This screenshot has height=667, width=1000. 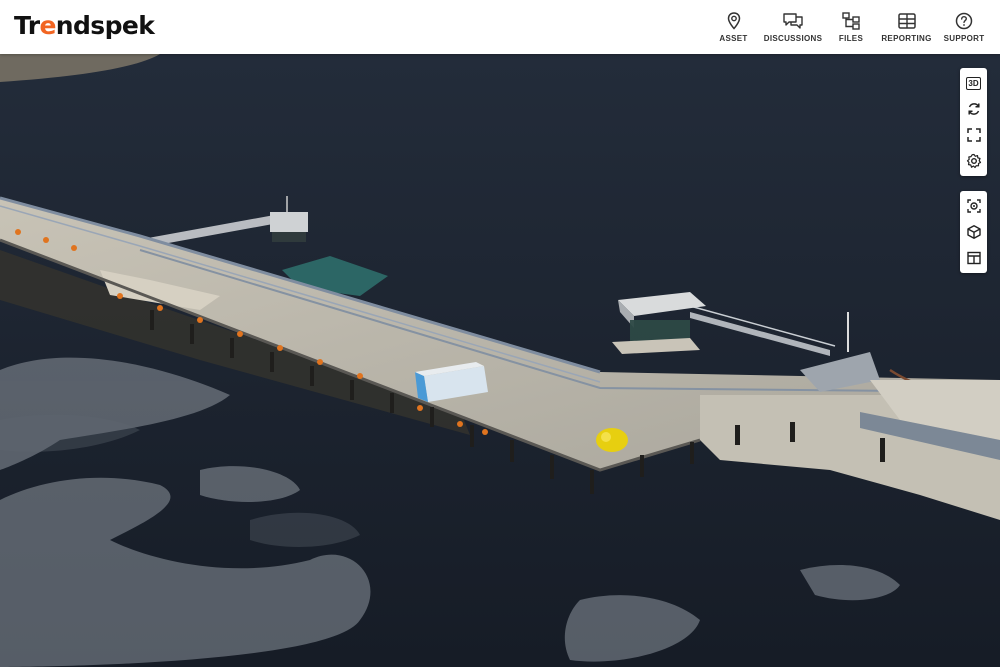 I want to click on cube-icon, so click(x=973, y=232).